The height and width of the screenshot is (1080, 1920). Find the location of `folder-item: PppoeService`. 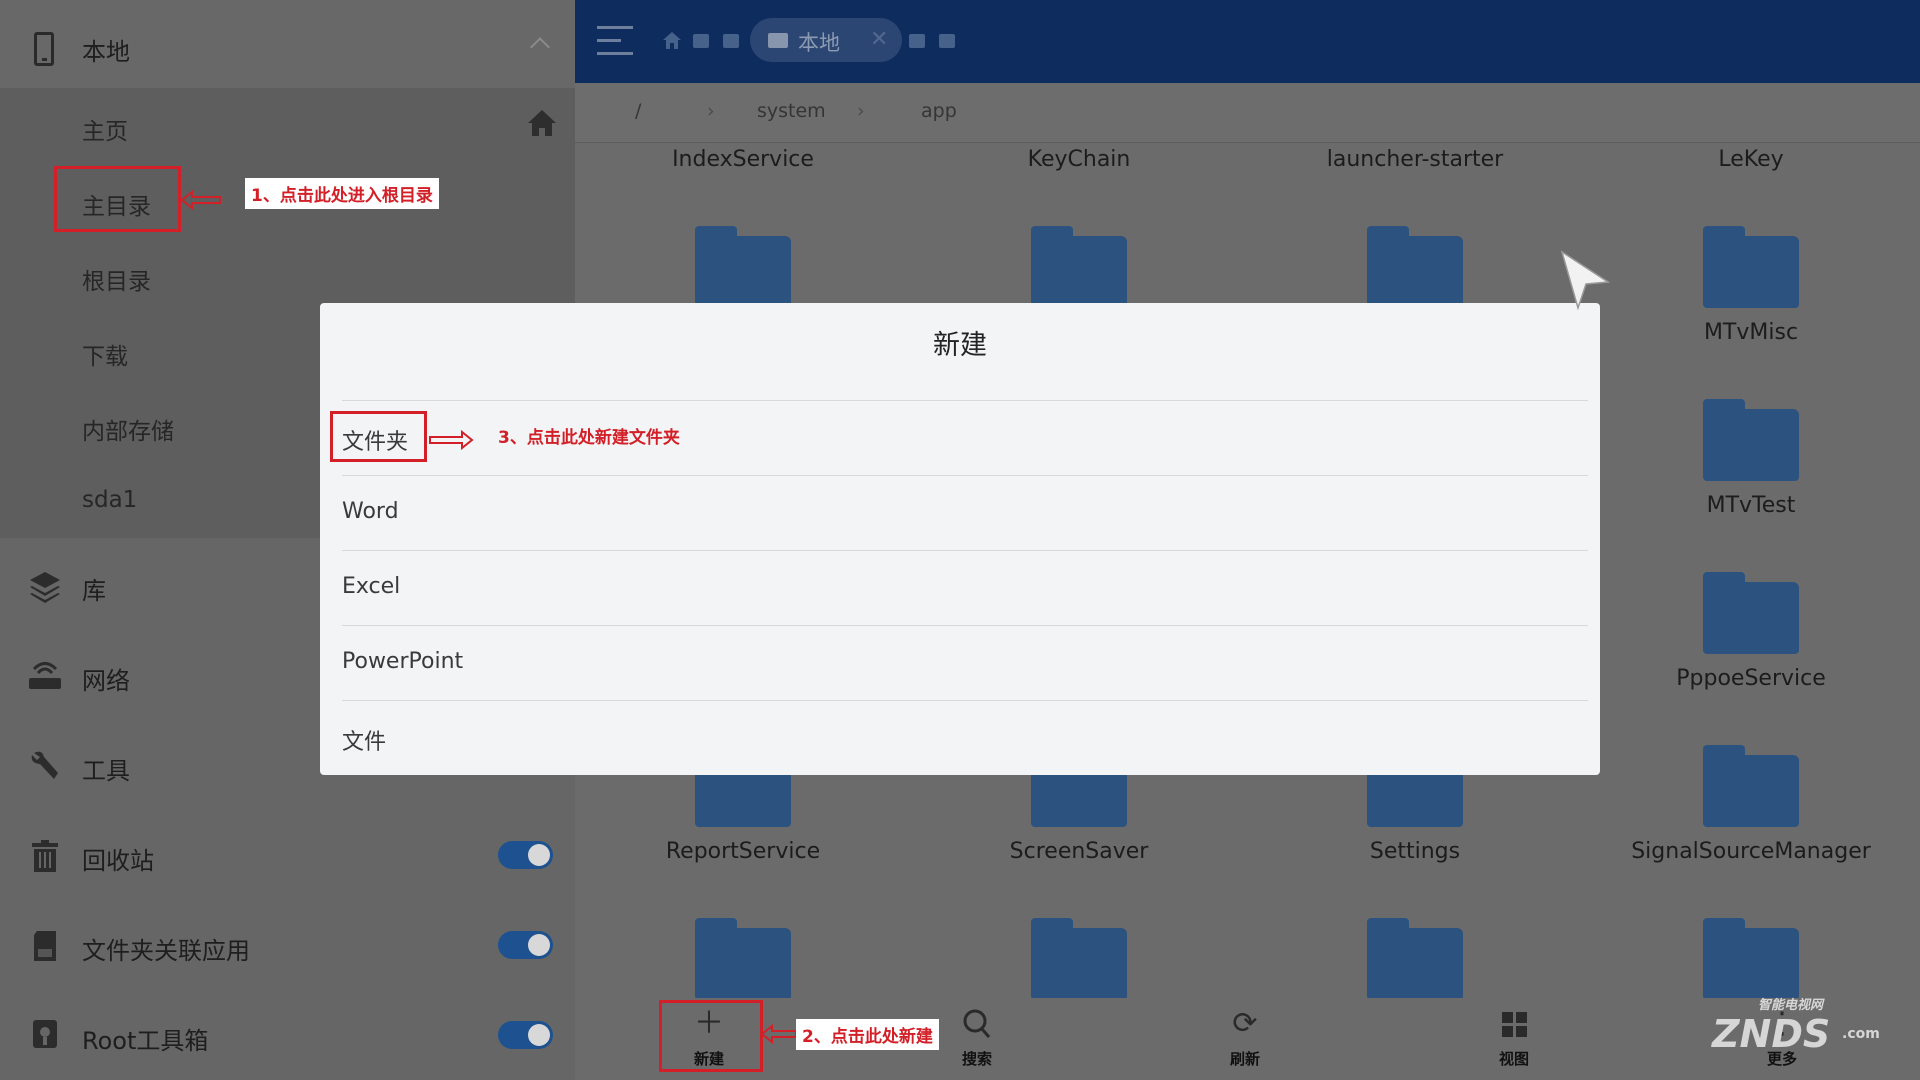

folder-item: PppoeService is located at coordinates (1751, 678).